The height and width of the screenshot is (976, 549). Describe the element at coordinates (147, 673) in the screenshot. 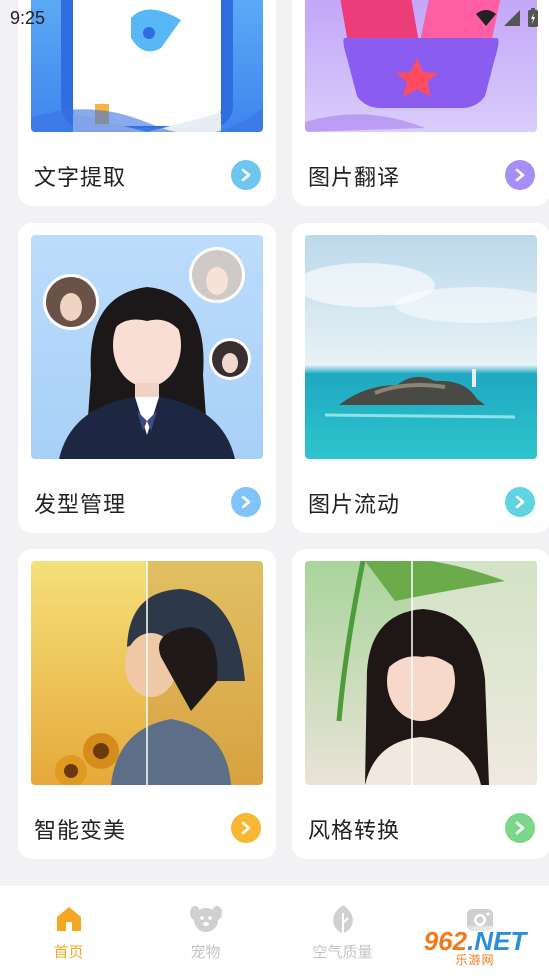

I see `smart-beauty-image` at that location.